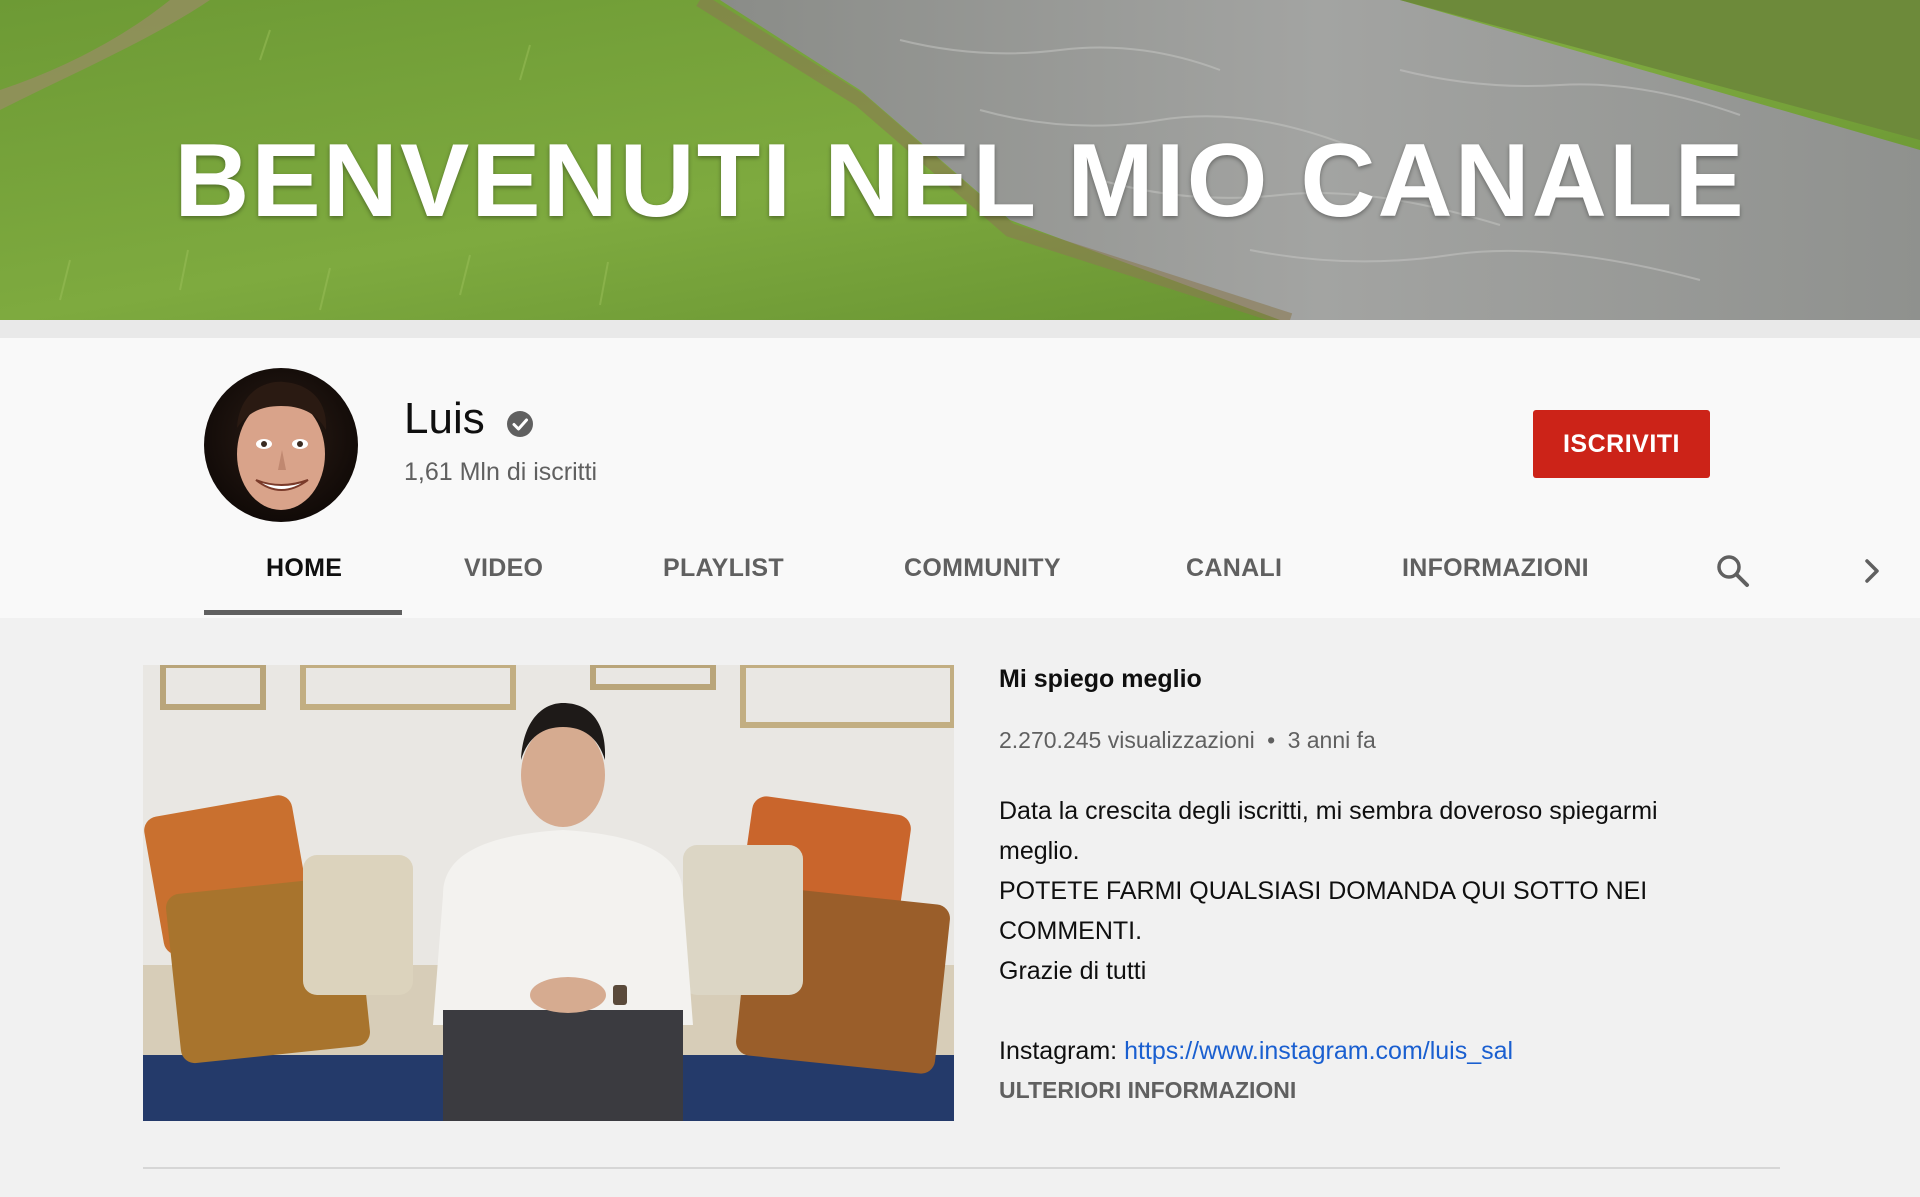 Image resolution: width=1920 pixels, height=1197 pixels. I want to click on tab-home: HOME, so click(304, 568).